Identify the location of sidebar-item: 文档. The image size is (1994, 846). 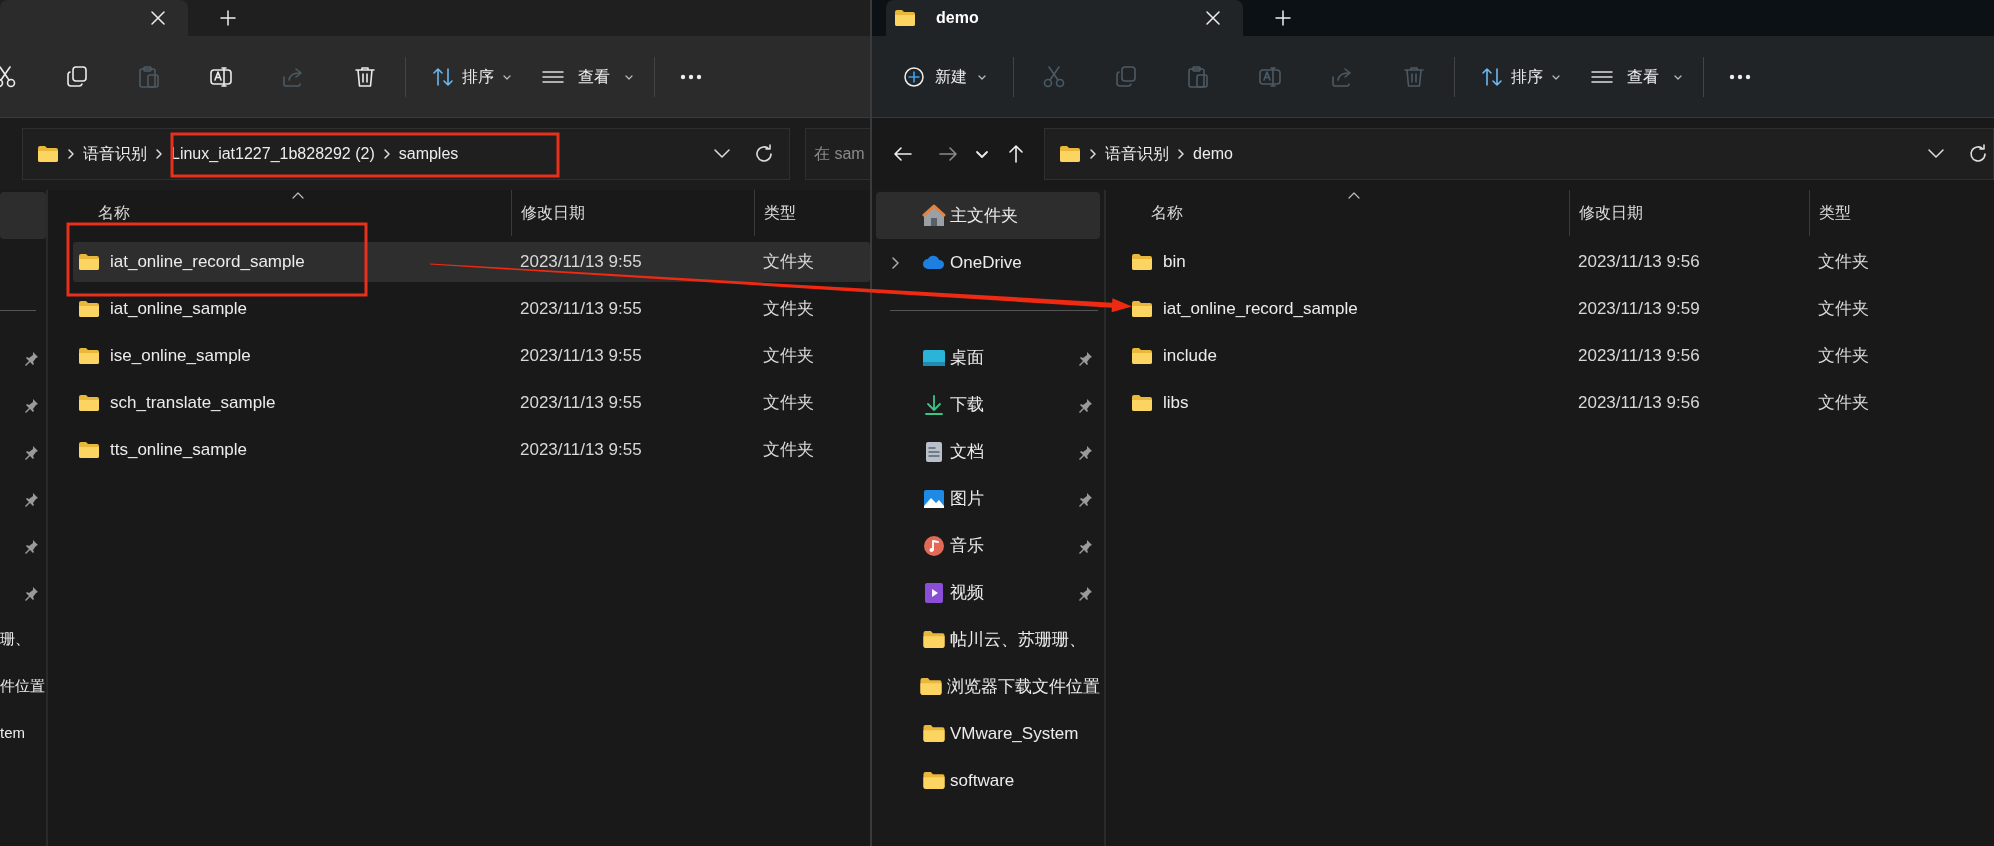
(988, 451).